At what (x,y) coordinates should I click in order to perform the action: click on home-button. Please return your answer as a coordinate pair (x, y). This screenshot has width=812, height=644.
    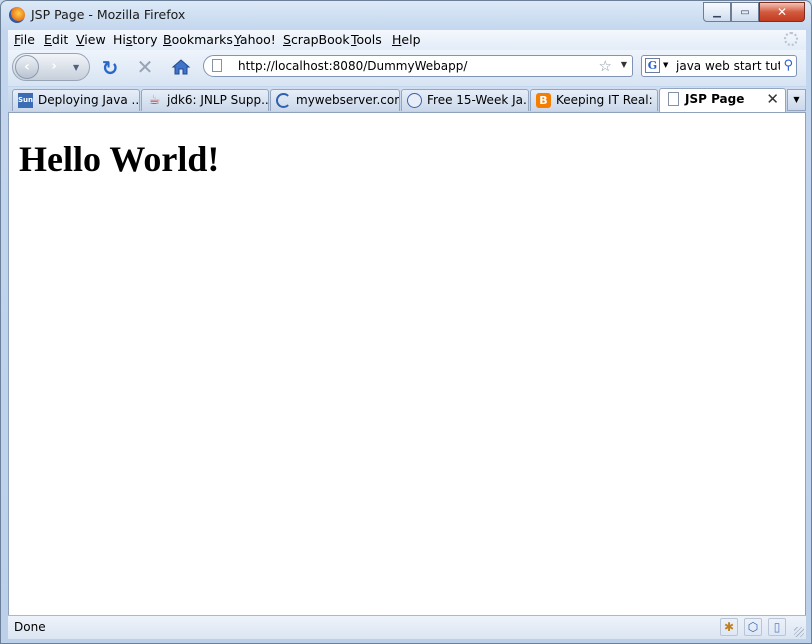
    Looking at the image, I should click on (181, 67).